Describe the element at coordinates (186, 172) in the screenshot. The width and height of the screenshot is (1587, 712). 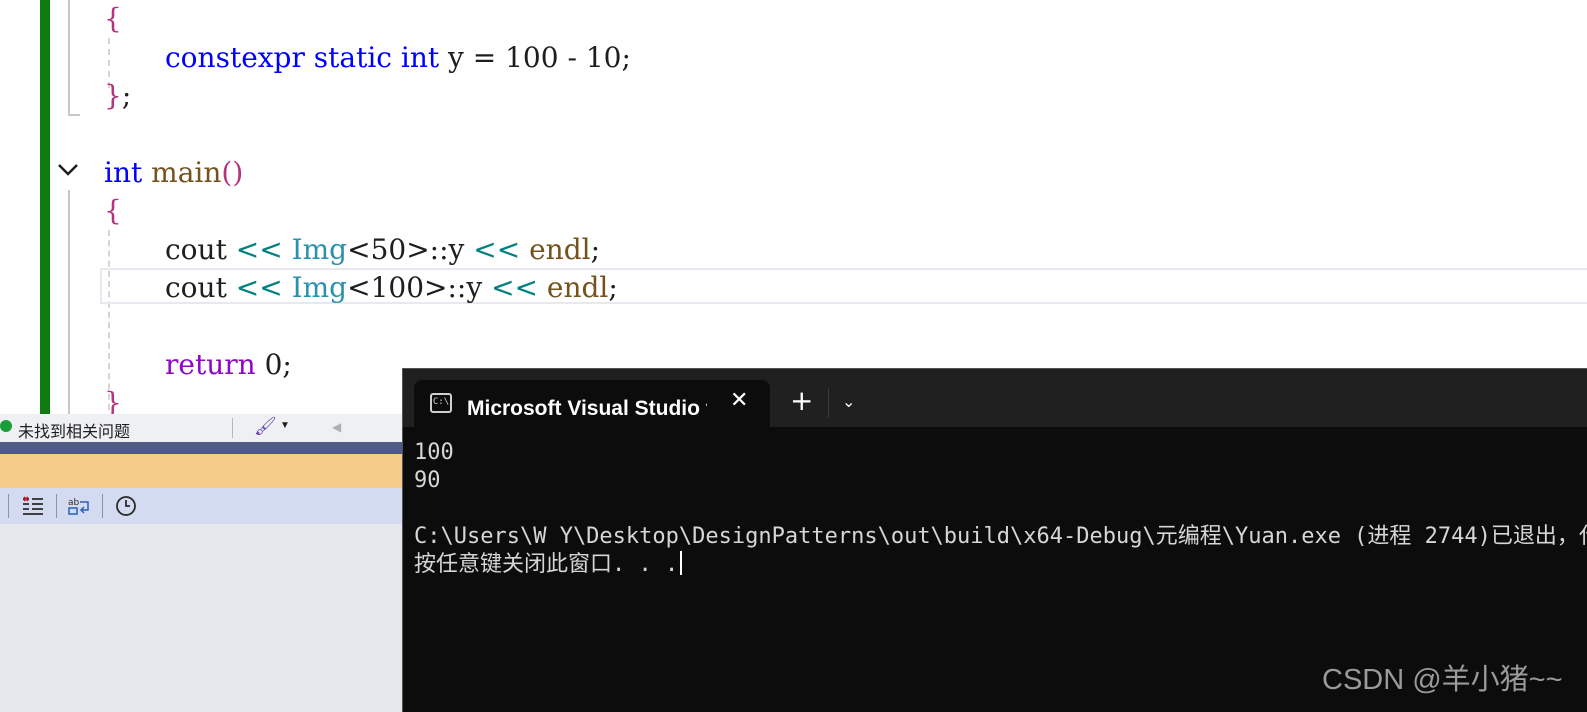
I see `function-name: main` at that location.